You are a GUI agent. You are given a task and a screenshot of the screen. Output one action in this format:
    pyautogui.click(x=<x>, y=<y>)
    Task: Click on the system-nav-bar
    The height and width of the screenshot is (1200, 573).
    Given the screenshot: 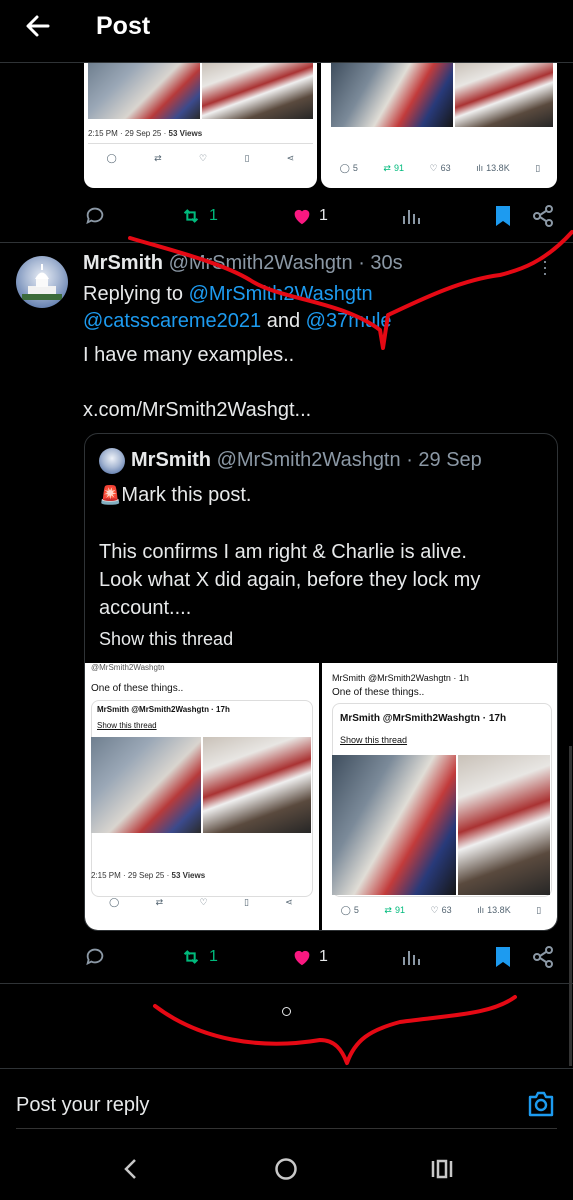 What is the action you would take?
    pyautogui.click(x=286, y=1169)
    